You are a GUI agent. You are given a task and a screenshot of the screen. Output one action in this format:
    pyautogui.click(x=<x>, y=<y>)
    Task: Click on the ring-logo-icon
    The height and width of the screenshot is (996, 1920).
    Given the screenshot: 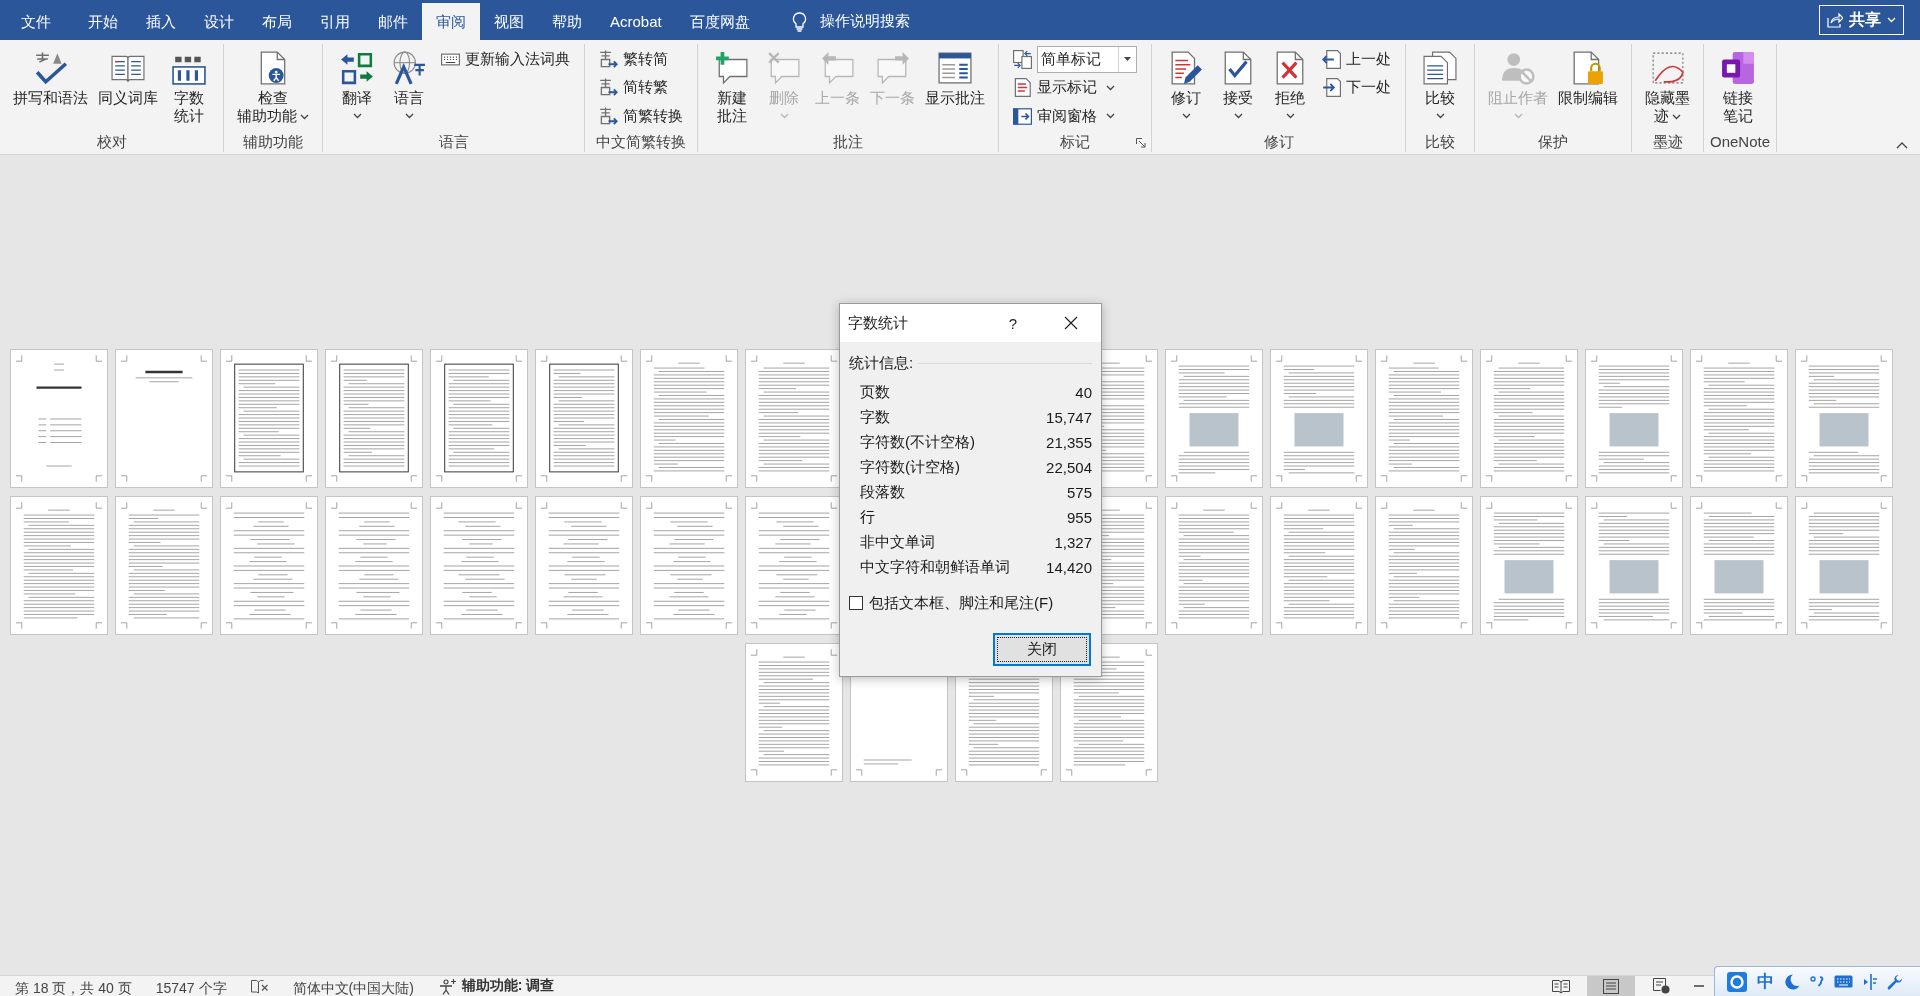 What is the action you would take?
    pyautogui.click(x=1737, y=981)
    